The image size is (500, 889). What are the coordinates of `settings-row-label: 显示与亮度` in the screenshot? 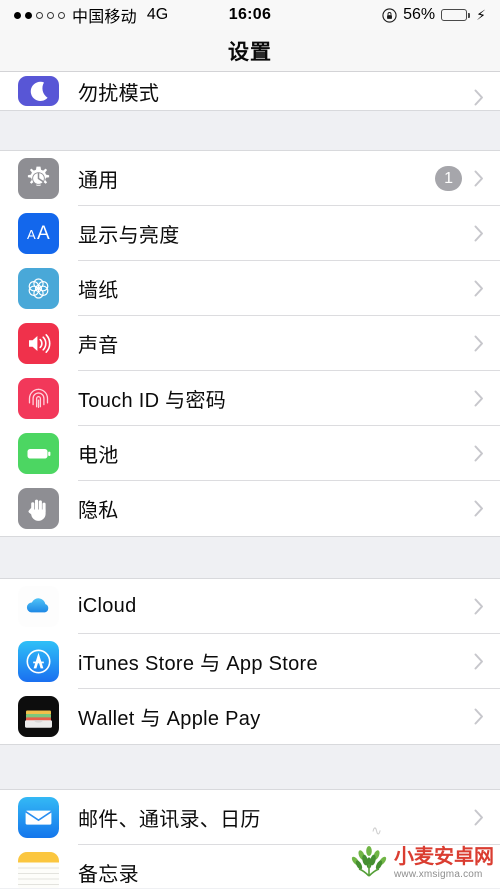 It's located at (129, 236).